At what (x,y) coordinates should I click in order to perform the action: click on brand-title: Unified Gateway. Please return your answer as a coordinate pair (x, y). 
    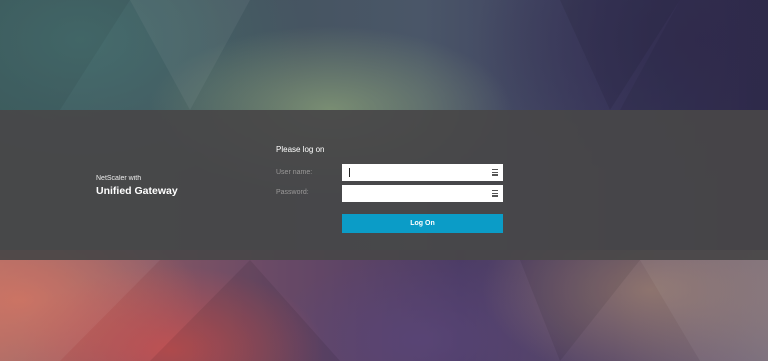
    Looking at the image, I should click on (137, 191).